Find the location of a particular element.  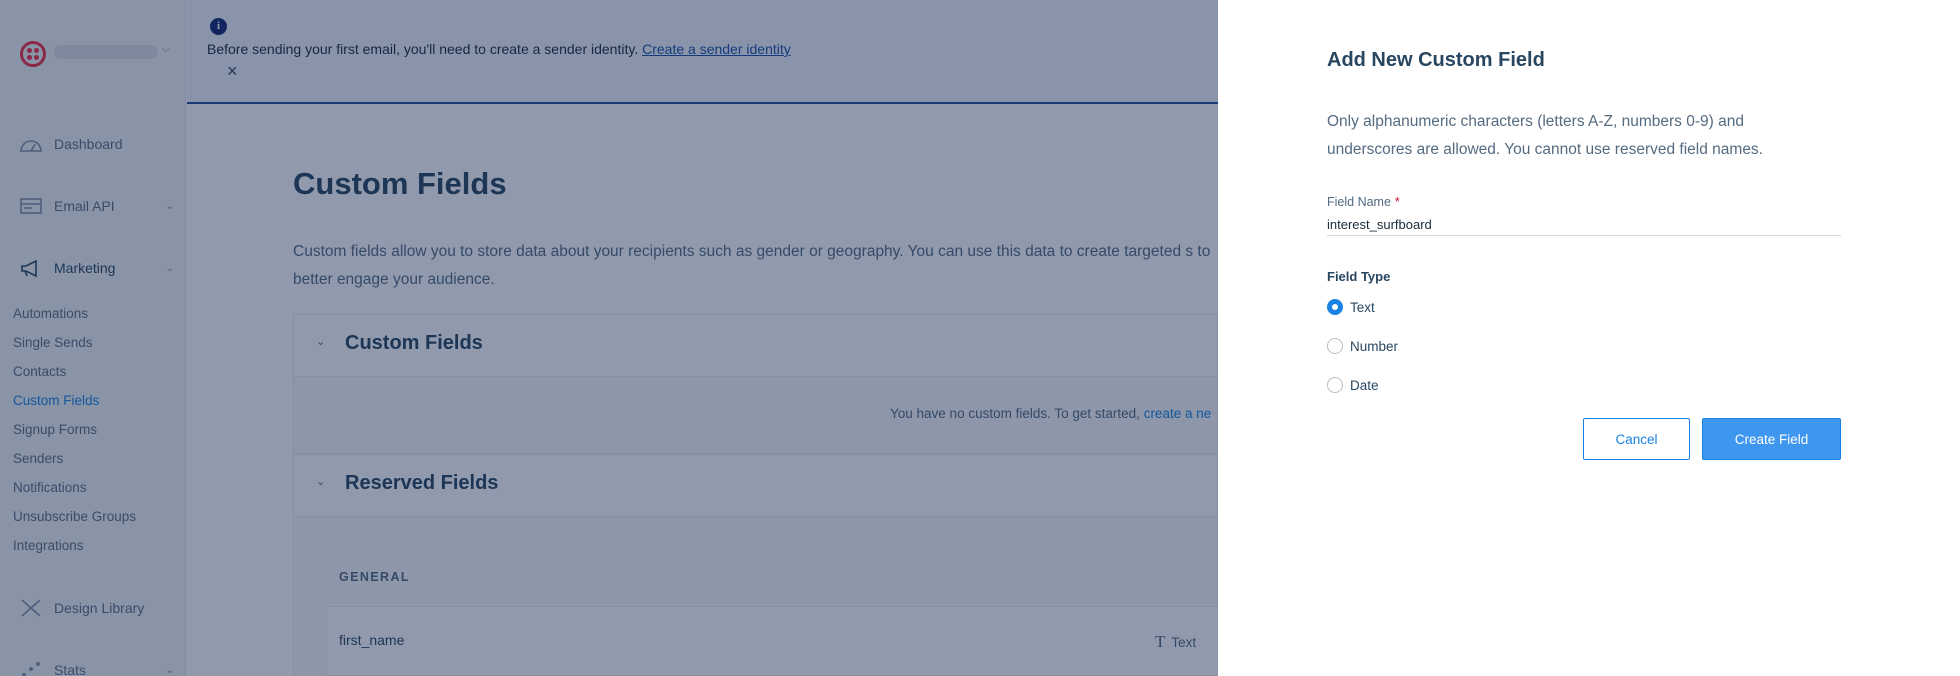

cancel-button: Cancel is located at coordinates (1636, 439).